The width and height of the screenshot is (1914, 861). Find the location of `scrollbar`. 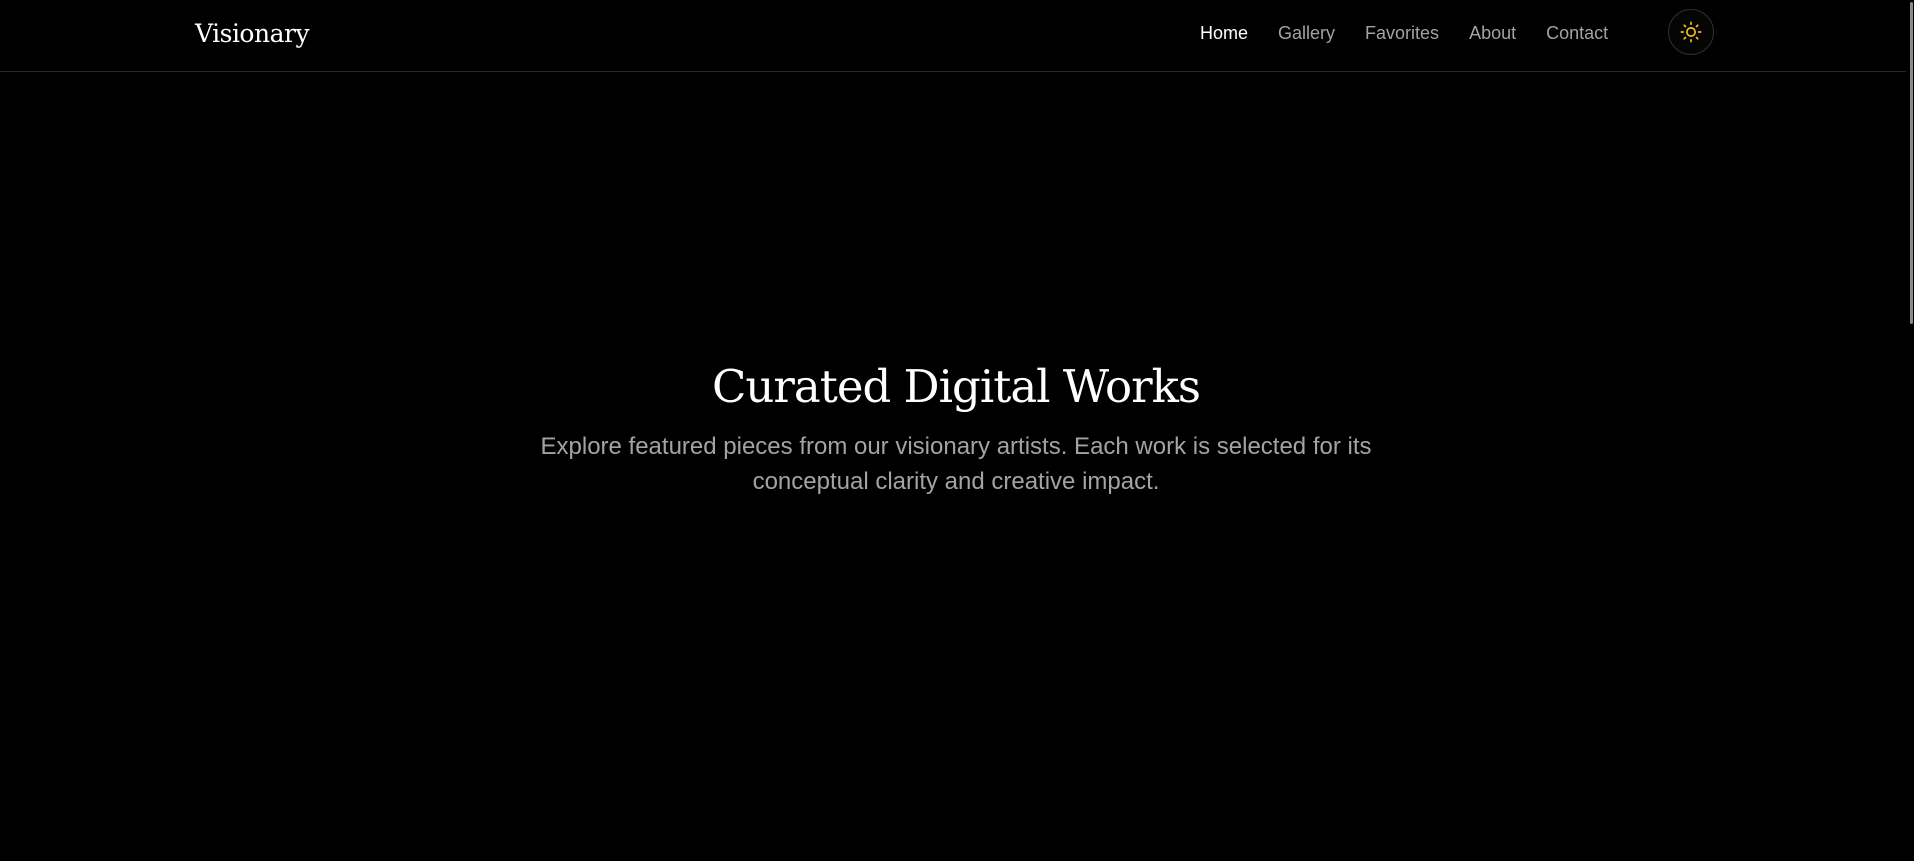

scrollbar is located at coordinates (1910, 430).